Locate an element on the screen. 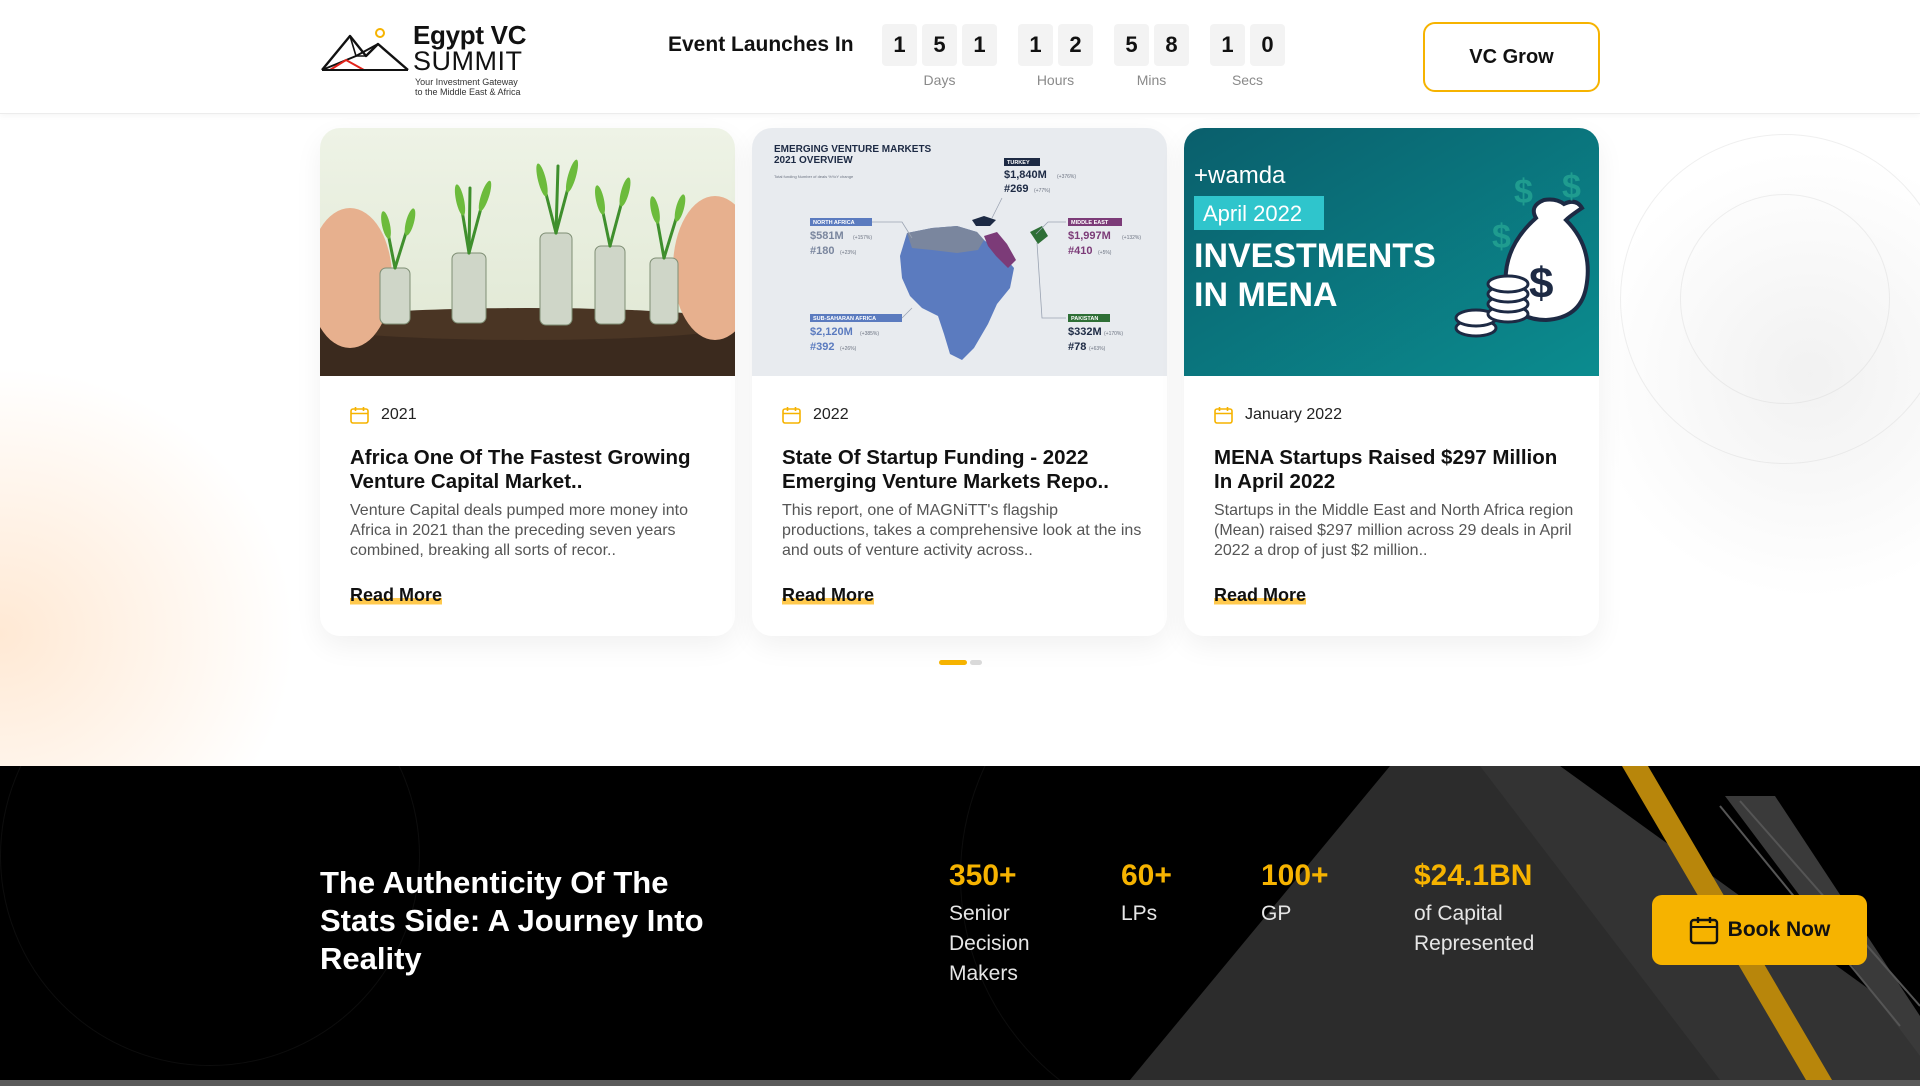 This screenshot has width=1920, height=1086. map-deals-north-africa: #180 is located at coordinates (822, 251).